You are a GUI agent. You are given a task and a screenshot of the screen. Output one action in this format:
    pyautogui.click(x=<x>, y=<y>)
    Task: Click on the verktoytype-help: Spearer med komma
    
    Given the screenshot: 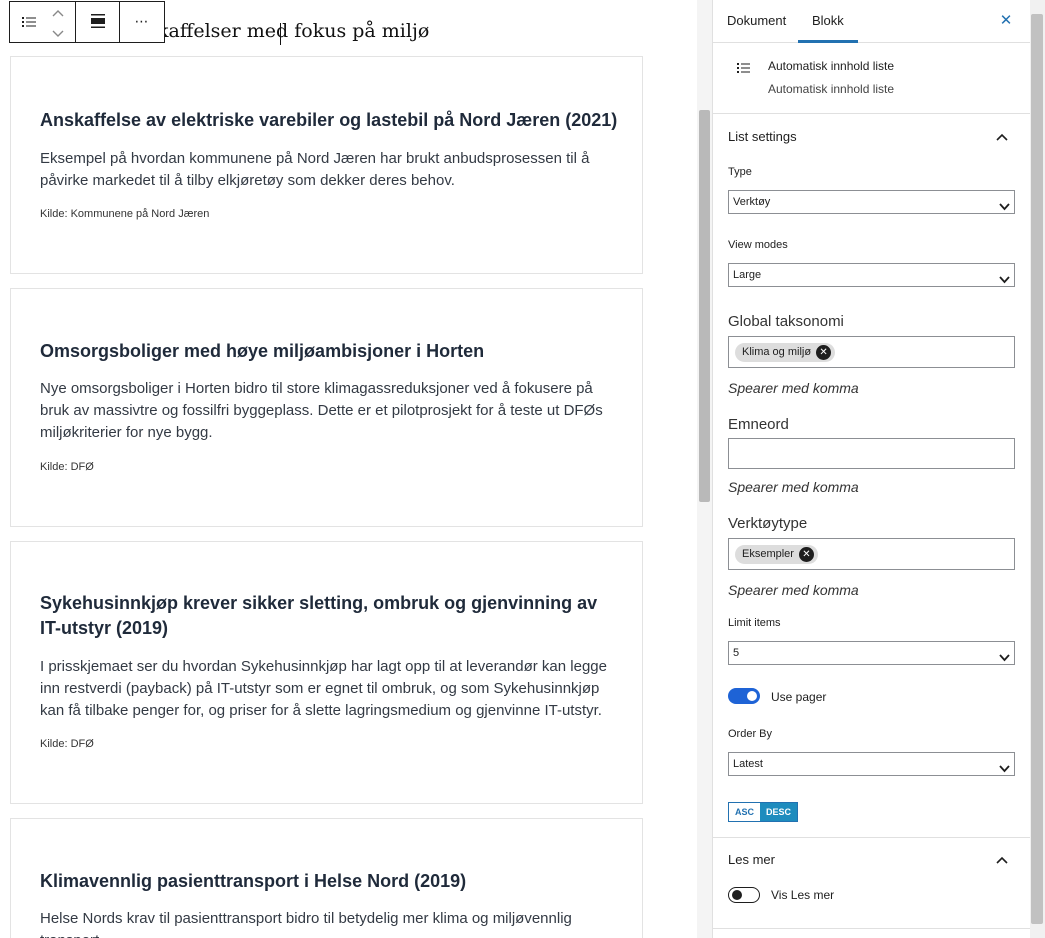 What is the action you would take?
    pyautogui.click(x=793, y=590)
    